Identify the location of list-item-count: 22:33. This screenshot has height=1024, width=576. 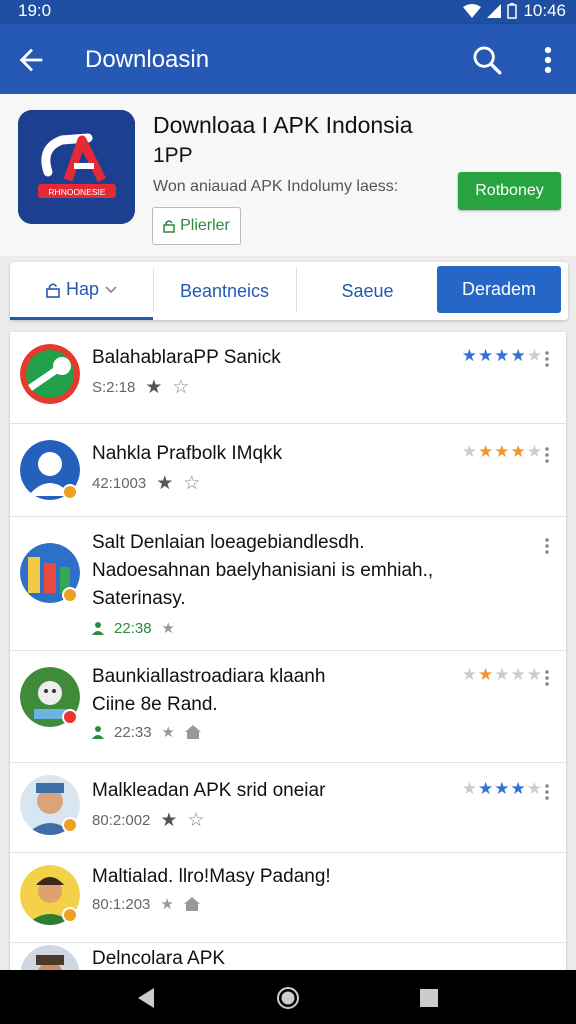
(133, 732).